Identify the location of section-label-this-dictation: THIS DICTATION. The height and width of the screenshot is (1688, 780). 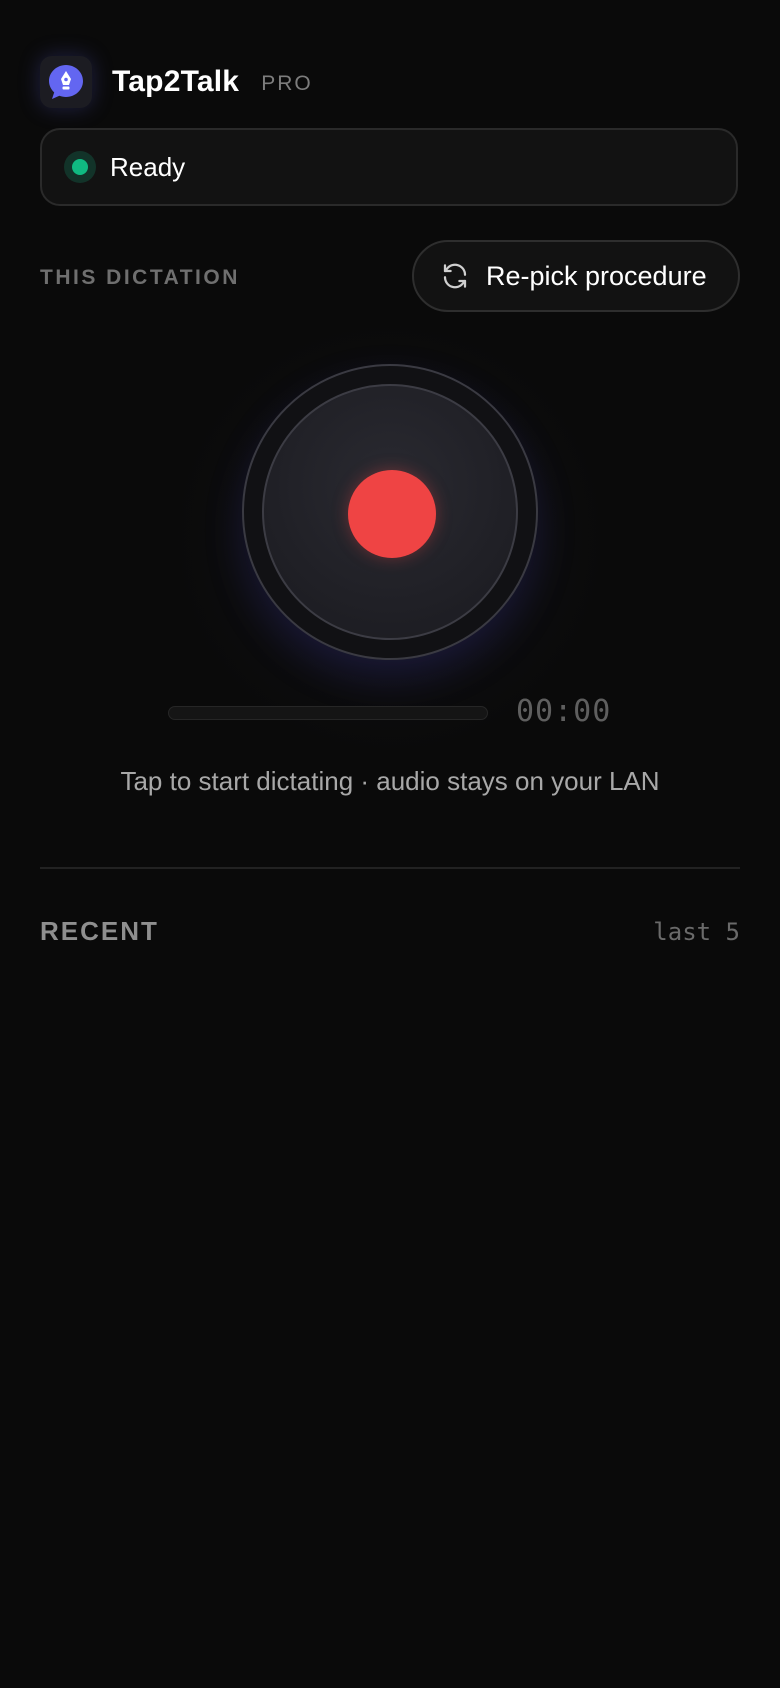
(140, 277).